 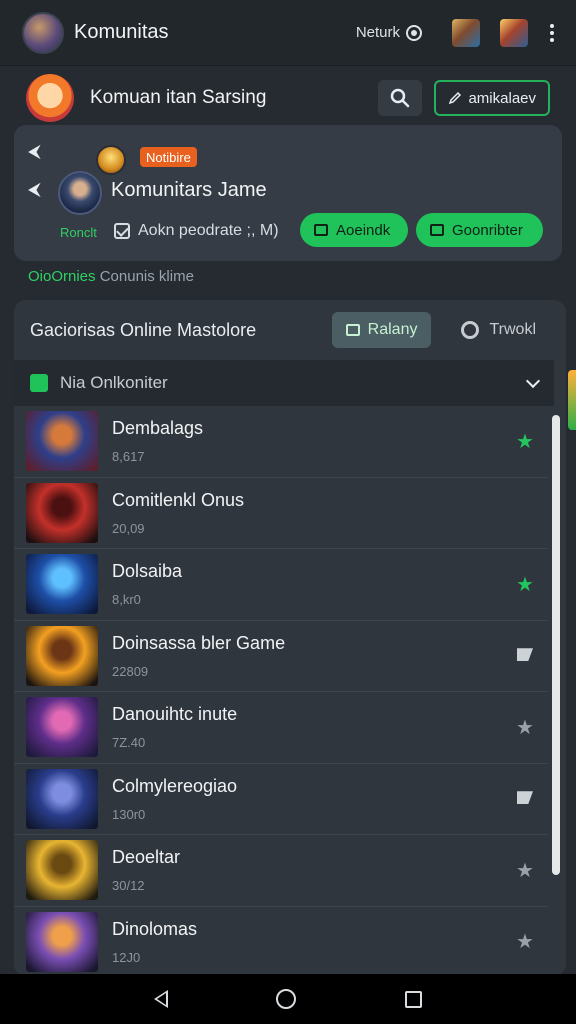 What do you see at coordinates (313, 942) in the screenshot?
I see `game-info: Dinolomas 12J0` at bounding box center [313, 942].